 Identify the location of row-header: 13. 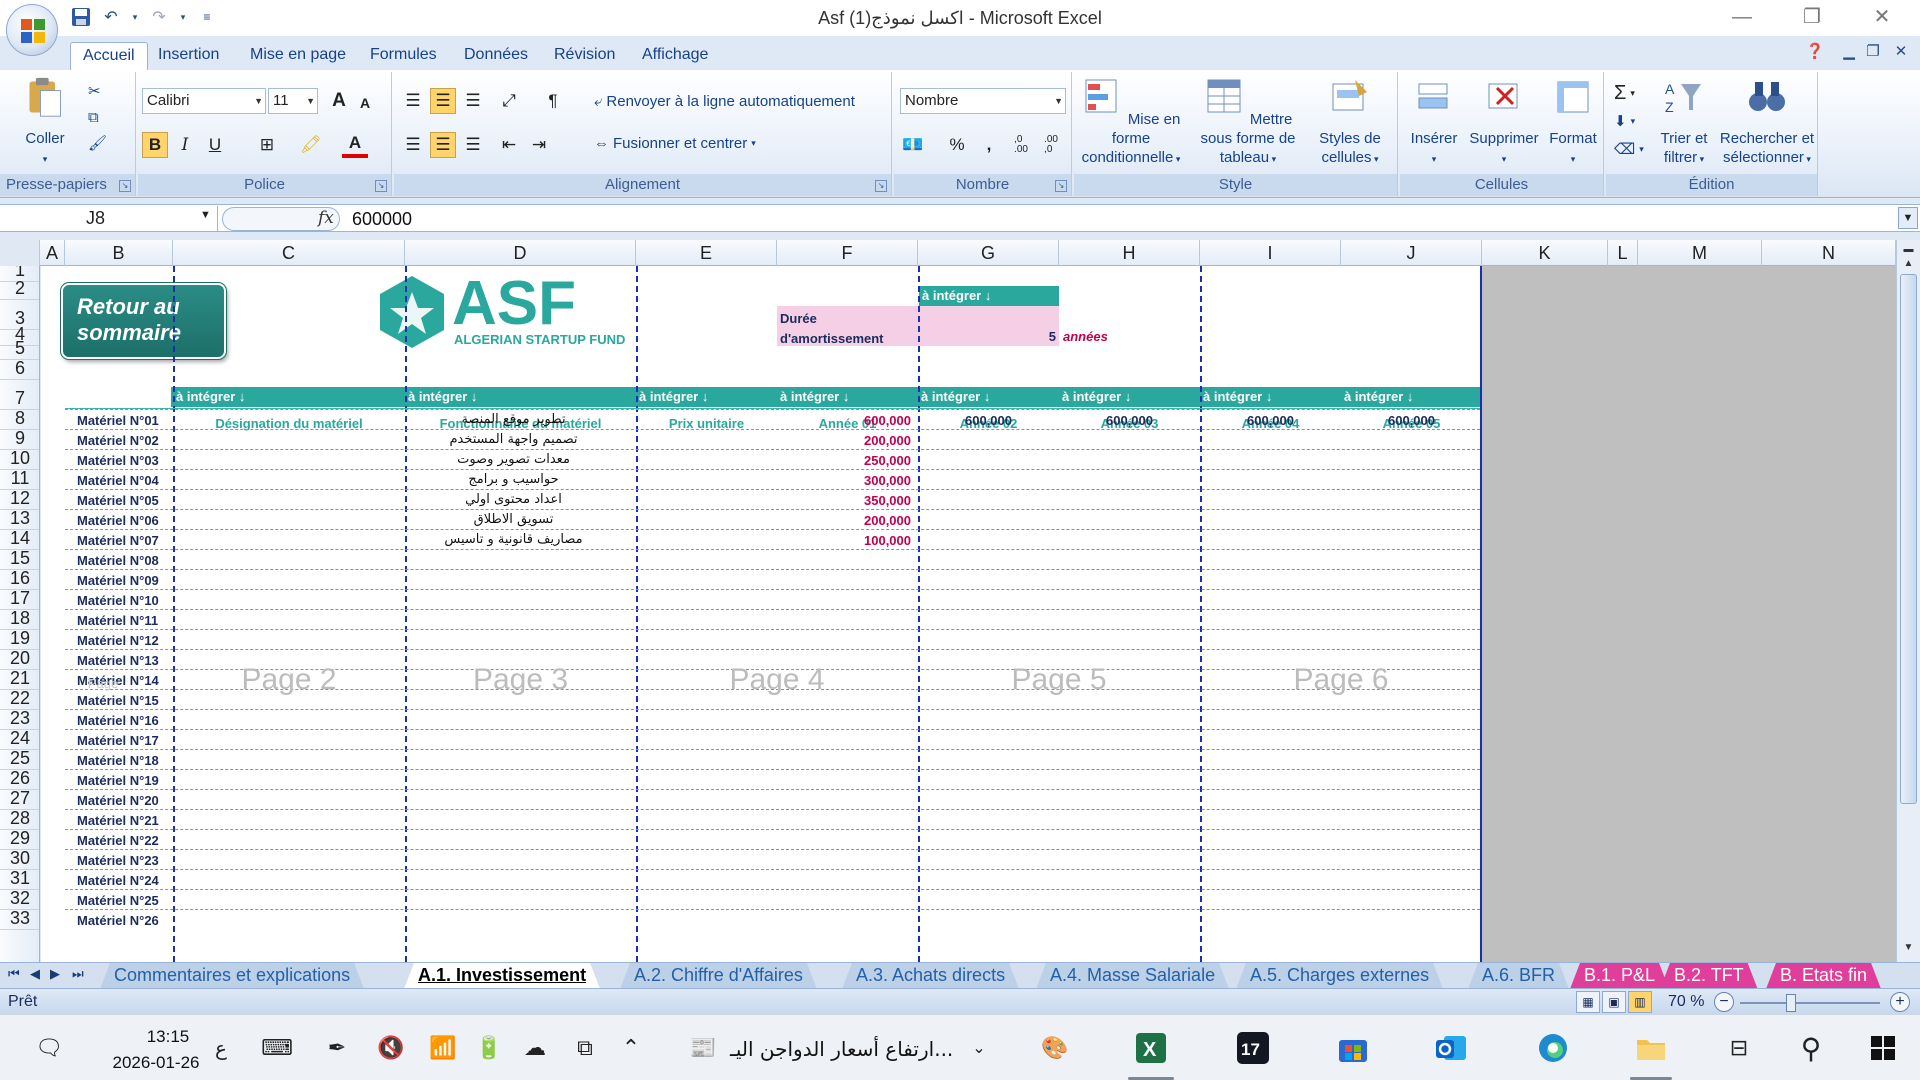
(19, 519).